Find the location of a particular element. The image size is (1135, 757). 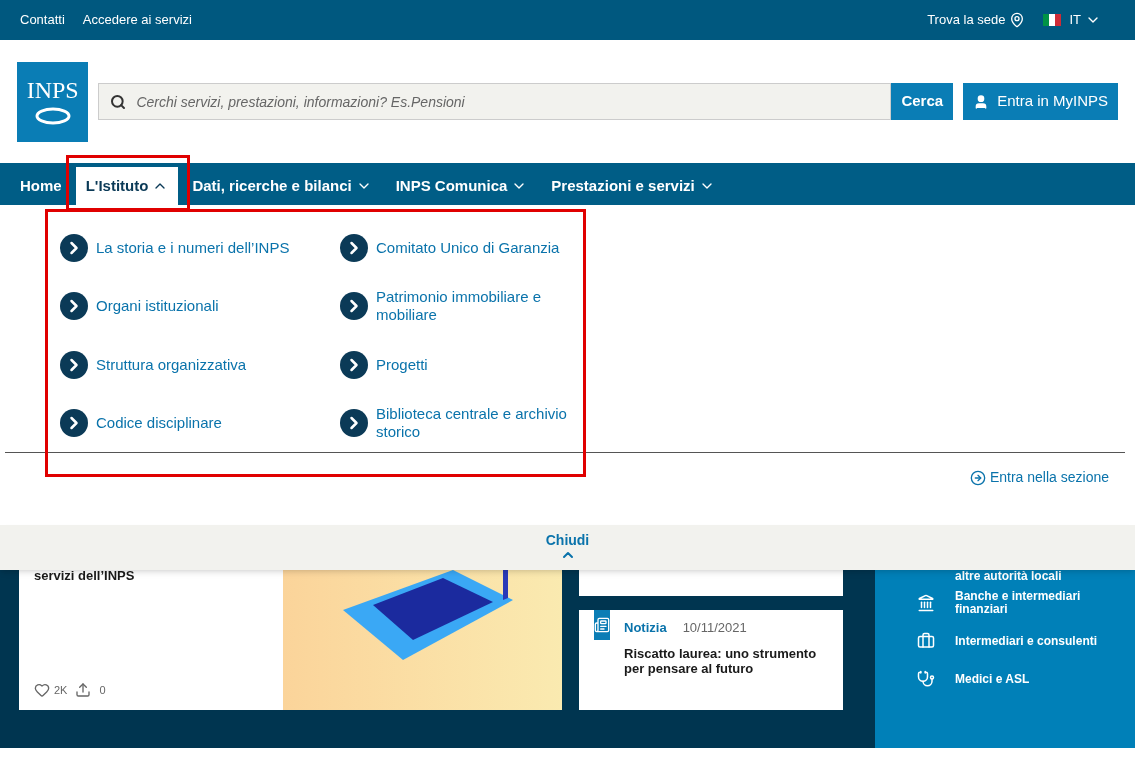

italy-flag-icon is located at coordinates (1052, 20).